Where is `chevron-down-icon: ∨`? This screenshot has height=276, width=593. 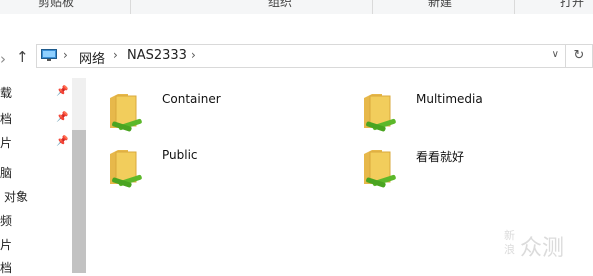
chevron-down-icon: ∨ is located at coordinates (555, 54).